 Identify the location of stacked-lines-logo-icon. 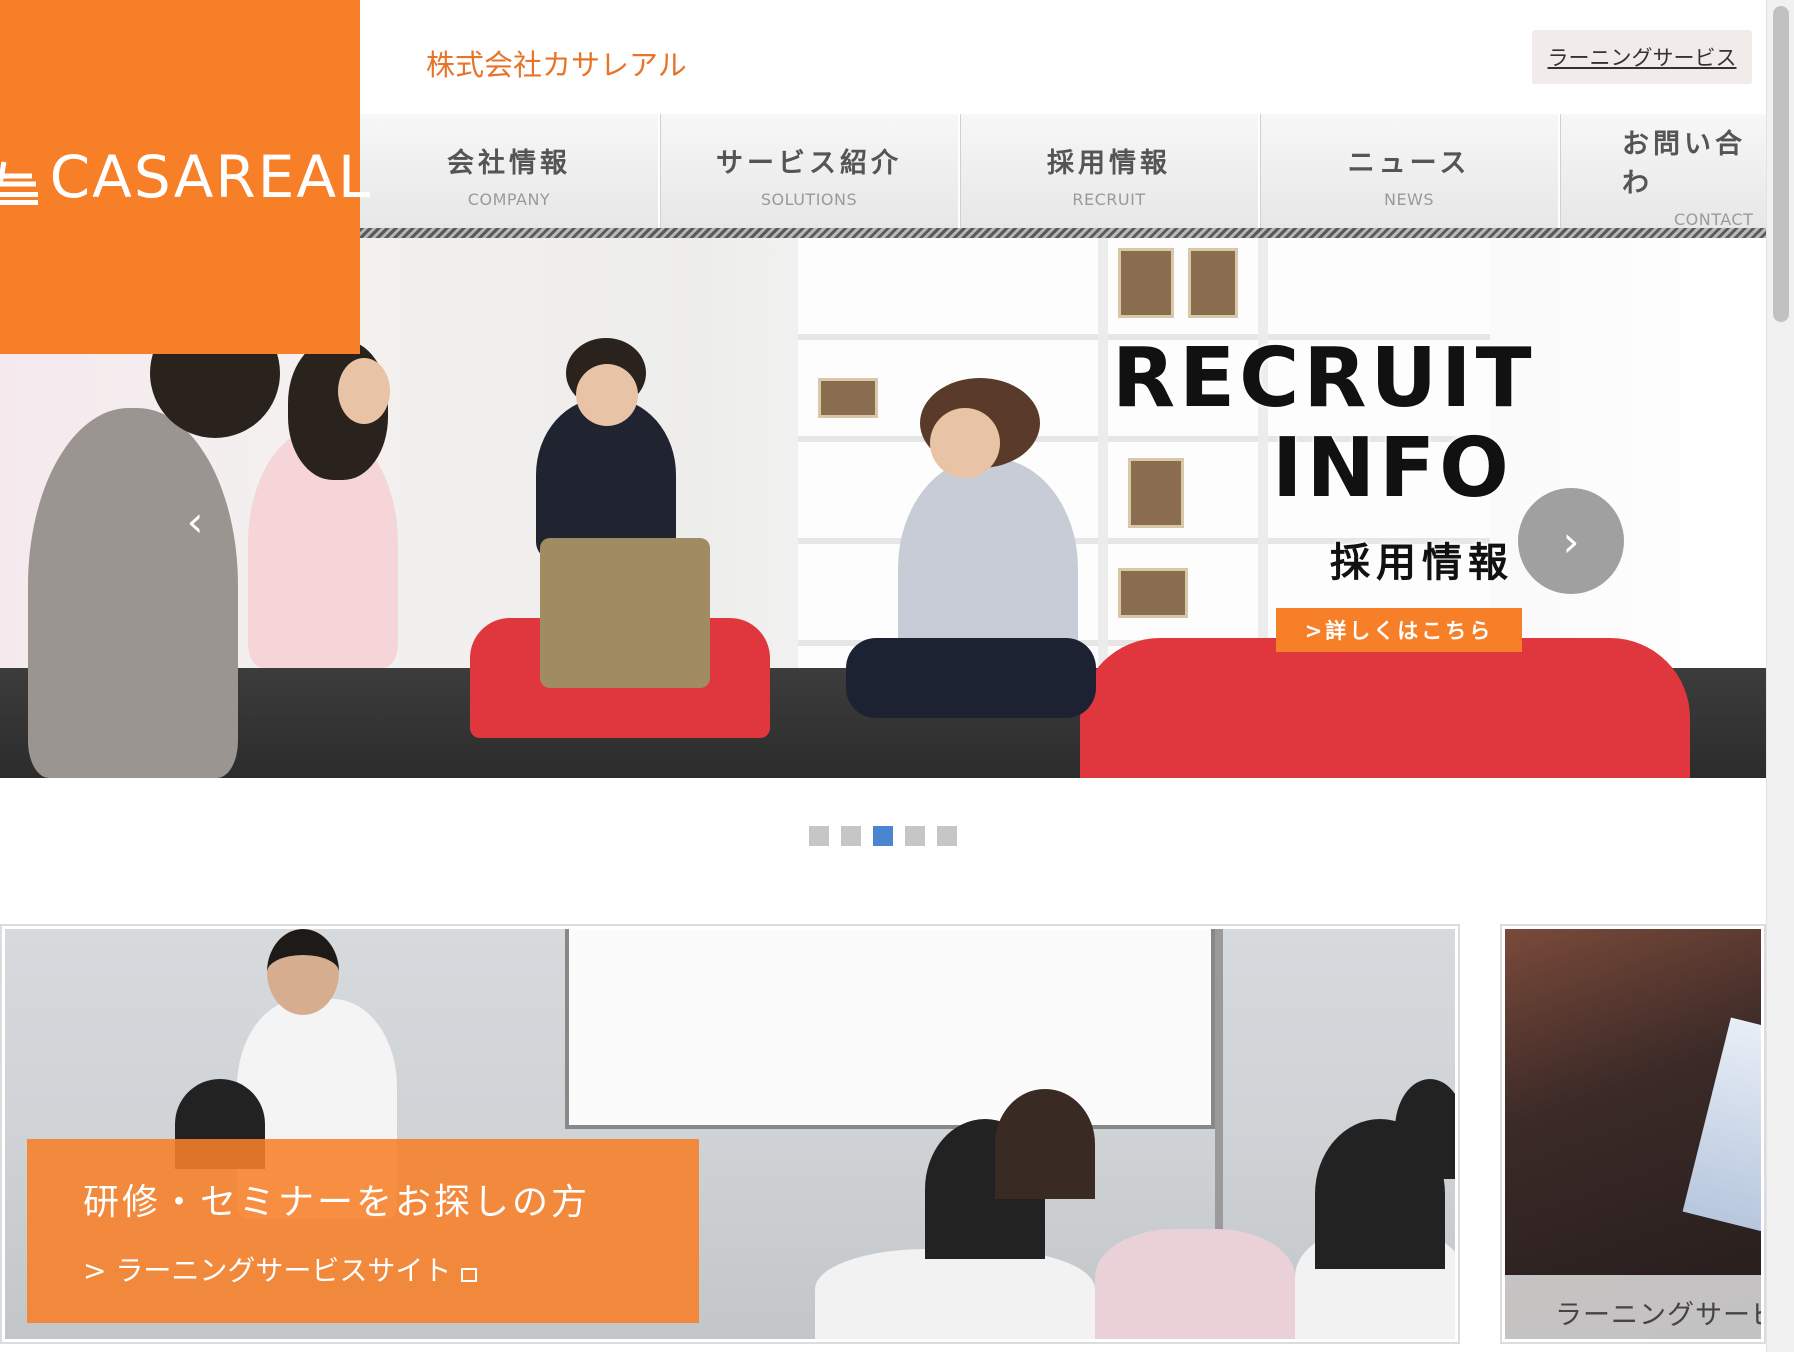
(19, 183).